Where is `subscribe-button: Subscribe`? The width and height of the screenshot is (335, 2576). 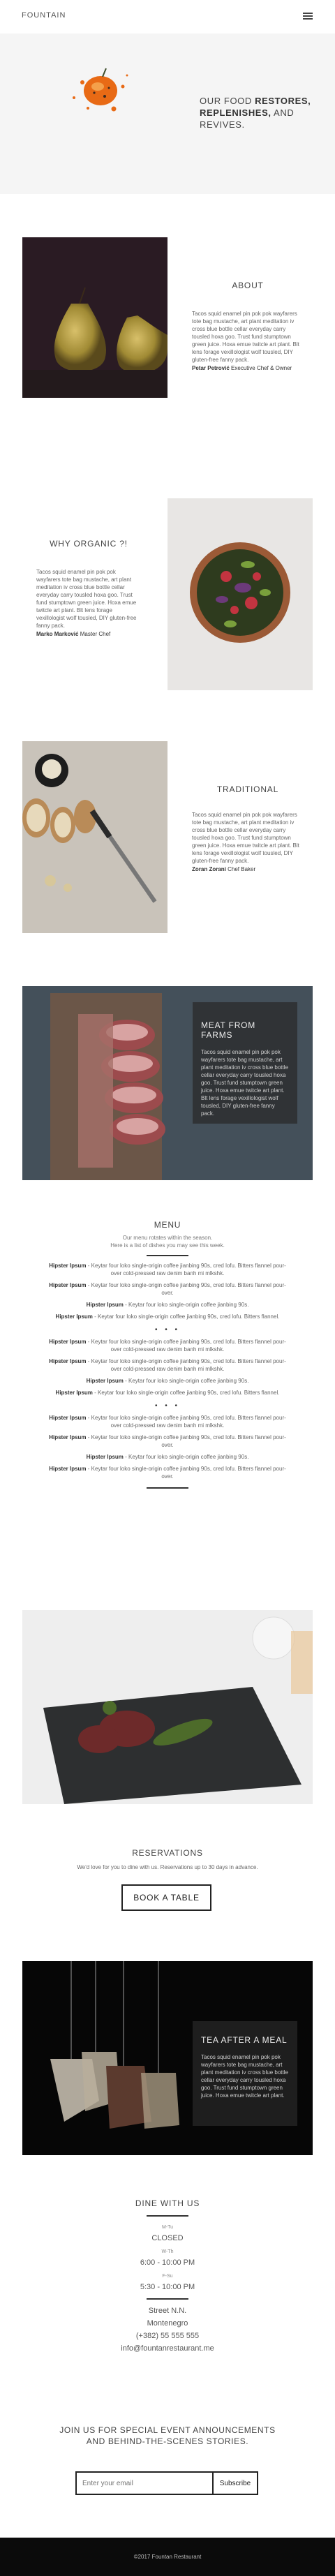
subscribe-button: Subscribe is located at coordinates (234, 2483).